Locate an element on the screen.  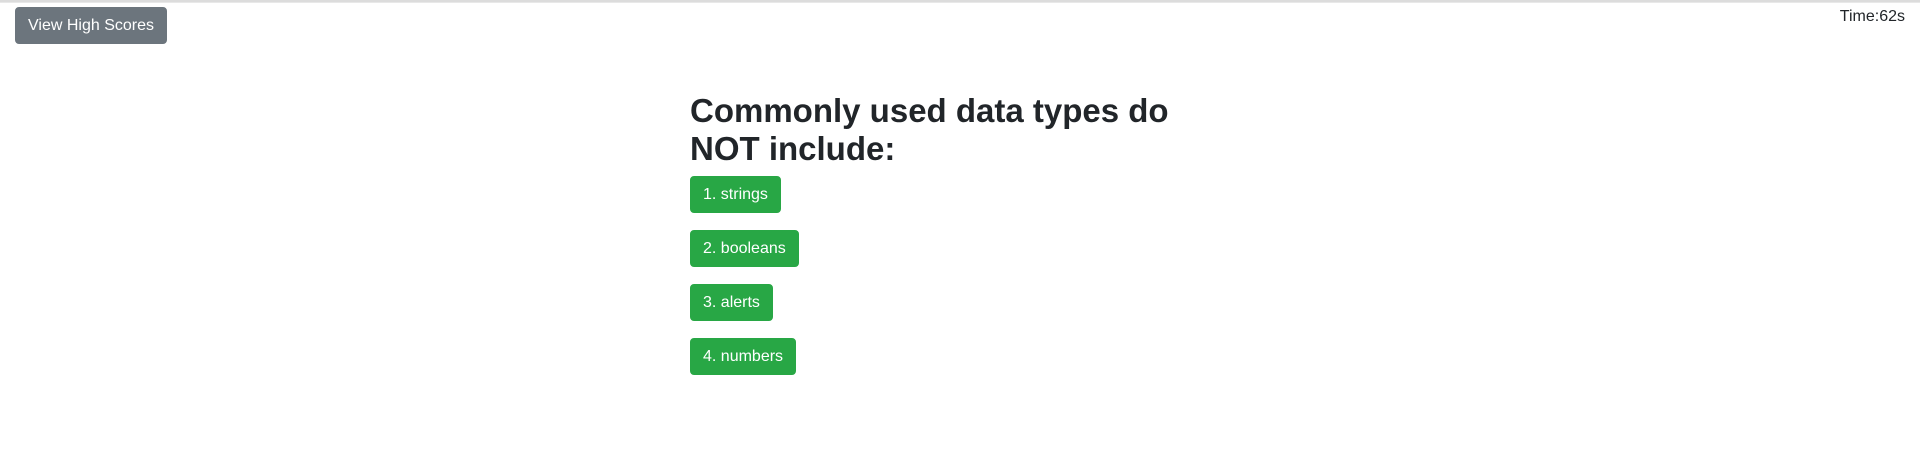
choice-button-2: 2. booleans is located at coordinates (744, 248).